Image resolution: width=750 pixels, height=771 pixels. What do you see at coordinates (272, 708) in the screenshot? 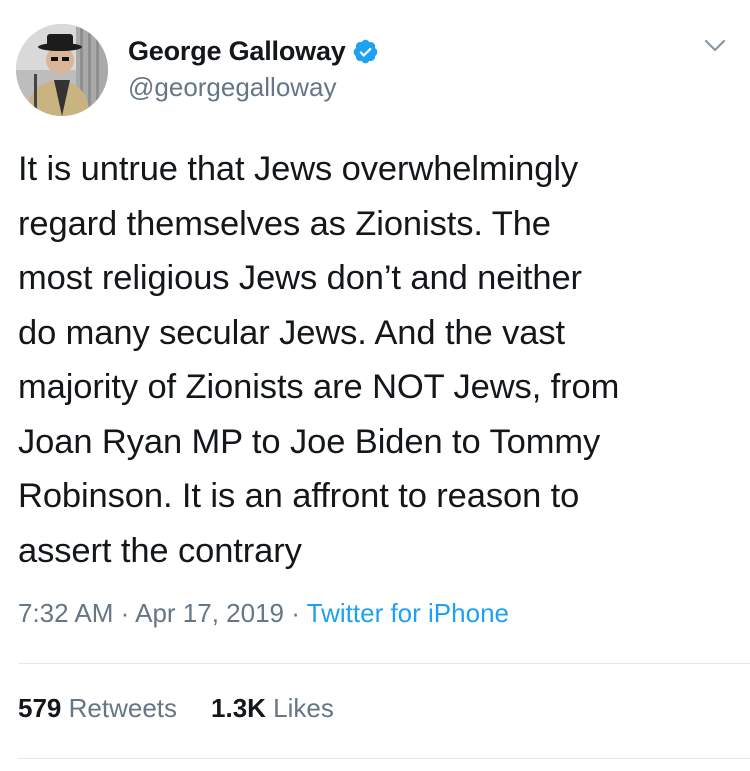
I see `likes-stat: 1.3K Likes` at bounding box center [272, 708].